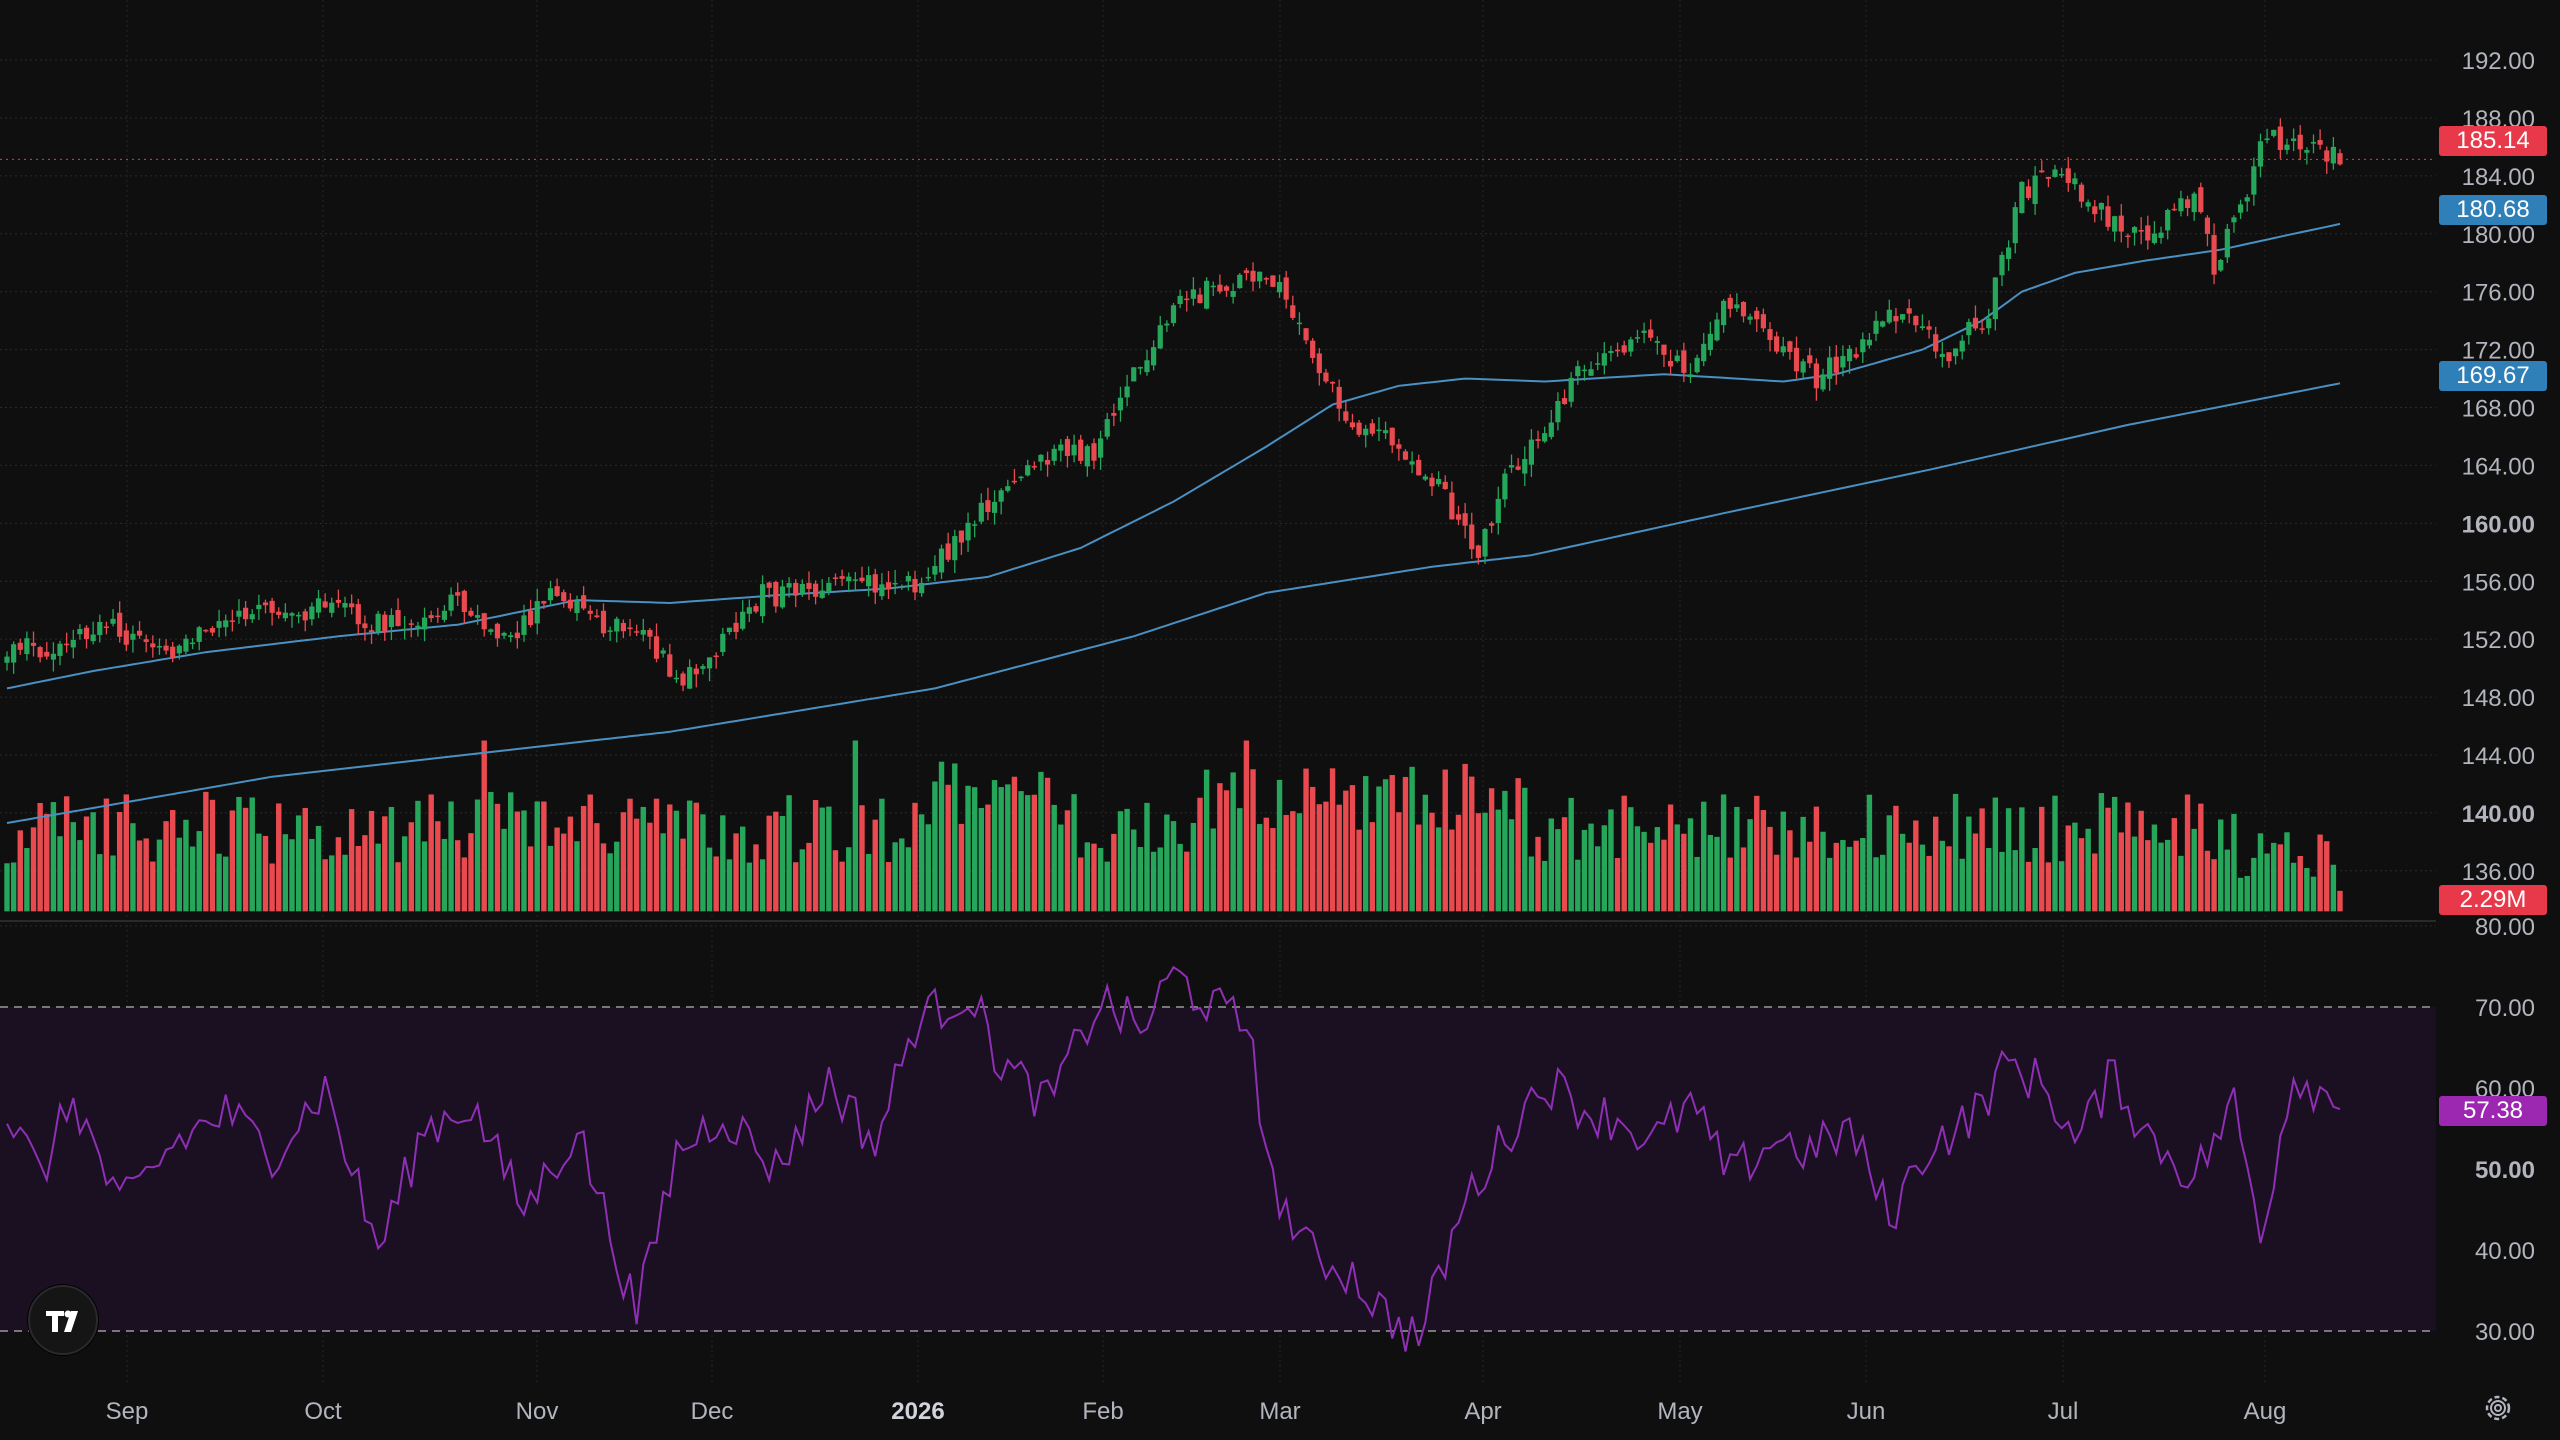 This screenshot has height=1440, width=2560. I want to click on price-tick-label: 164.00, so click(2498, 466).